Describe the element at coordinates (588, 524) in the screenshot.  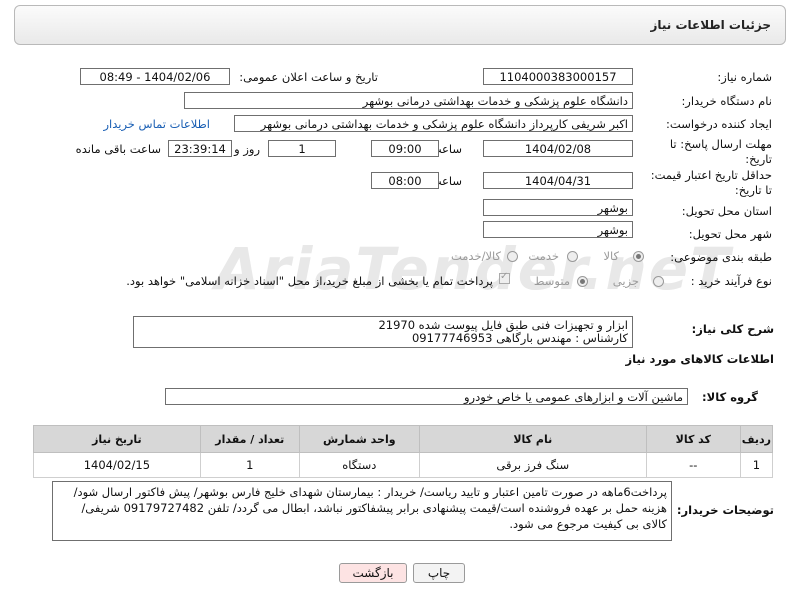
I see `buyer-notes-line-3: کالای بی کیفیت مرجوع می شود.` at that location.